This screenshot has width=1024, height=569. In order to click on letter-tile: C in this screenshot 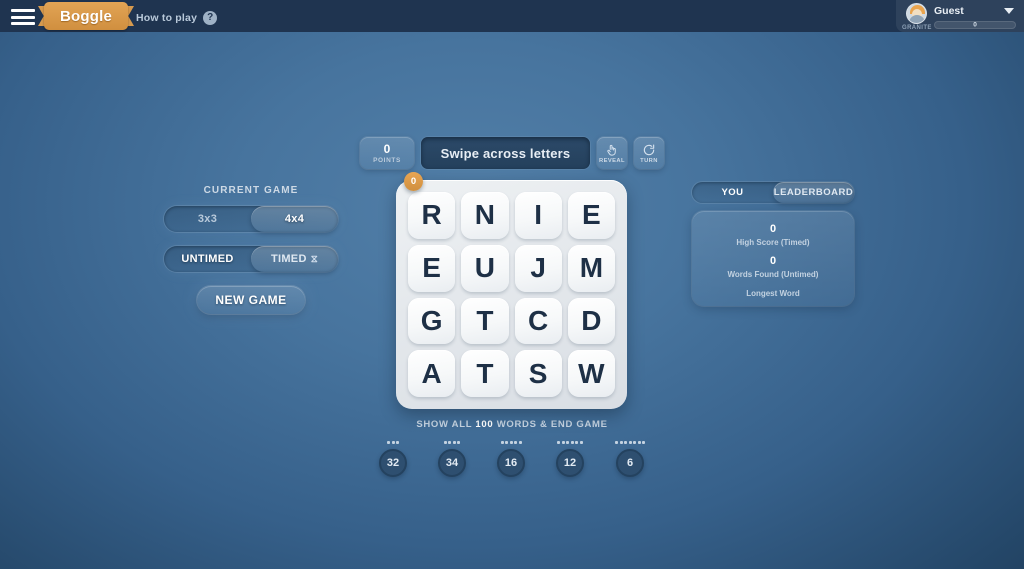, I will do `click(538, 321)`.